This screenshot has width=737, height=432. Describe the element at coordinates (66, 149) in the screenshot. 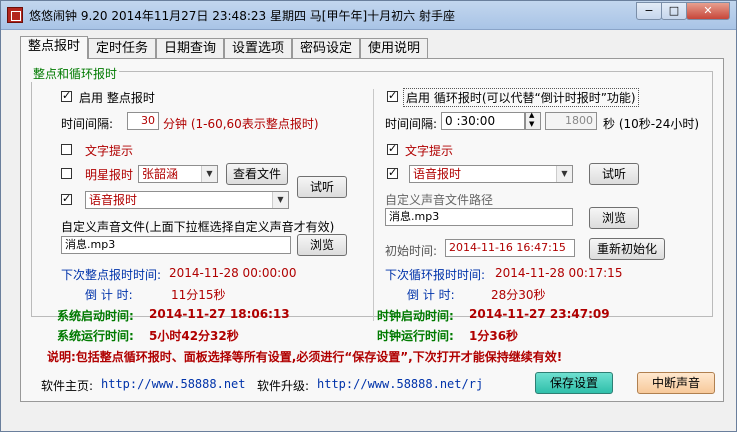

I see `text-tip-checkbox` at that location.